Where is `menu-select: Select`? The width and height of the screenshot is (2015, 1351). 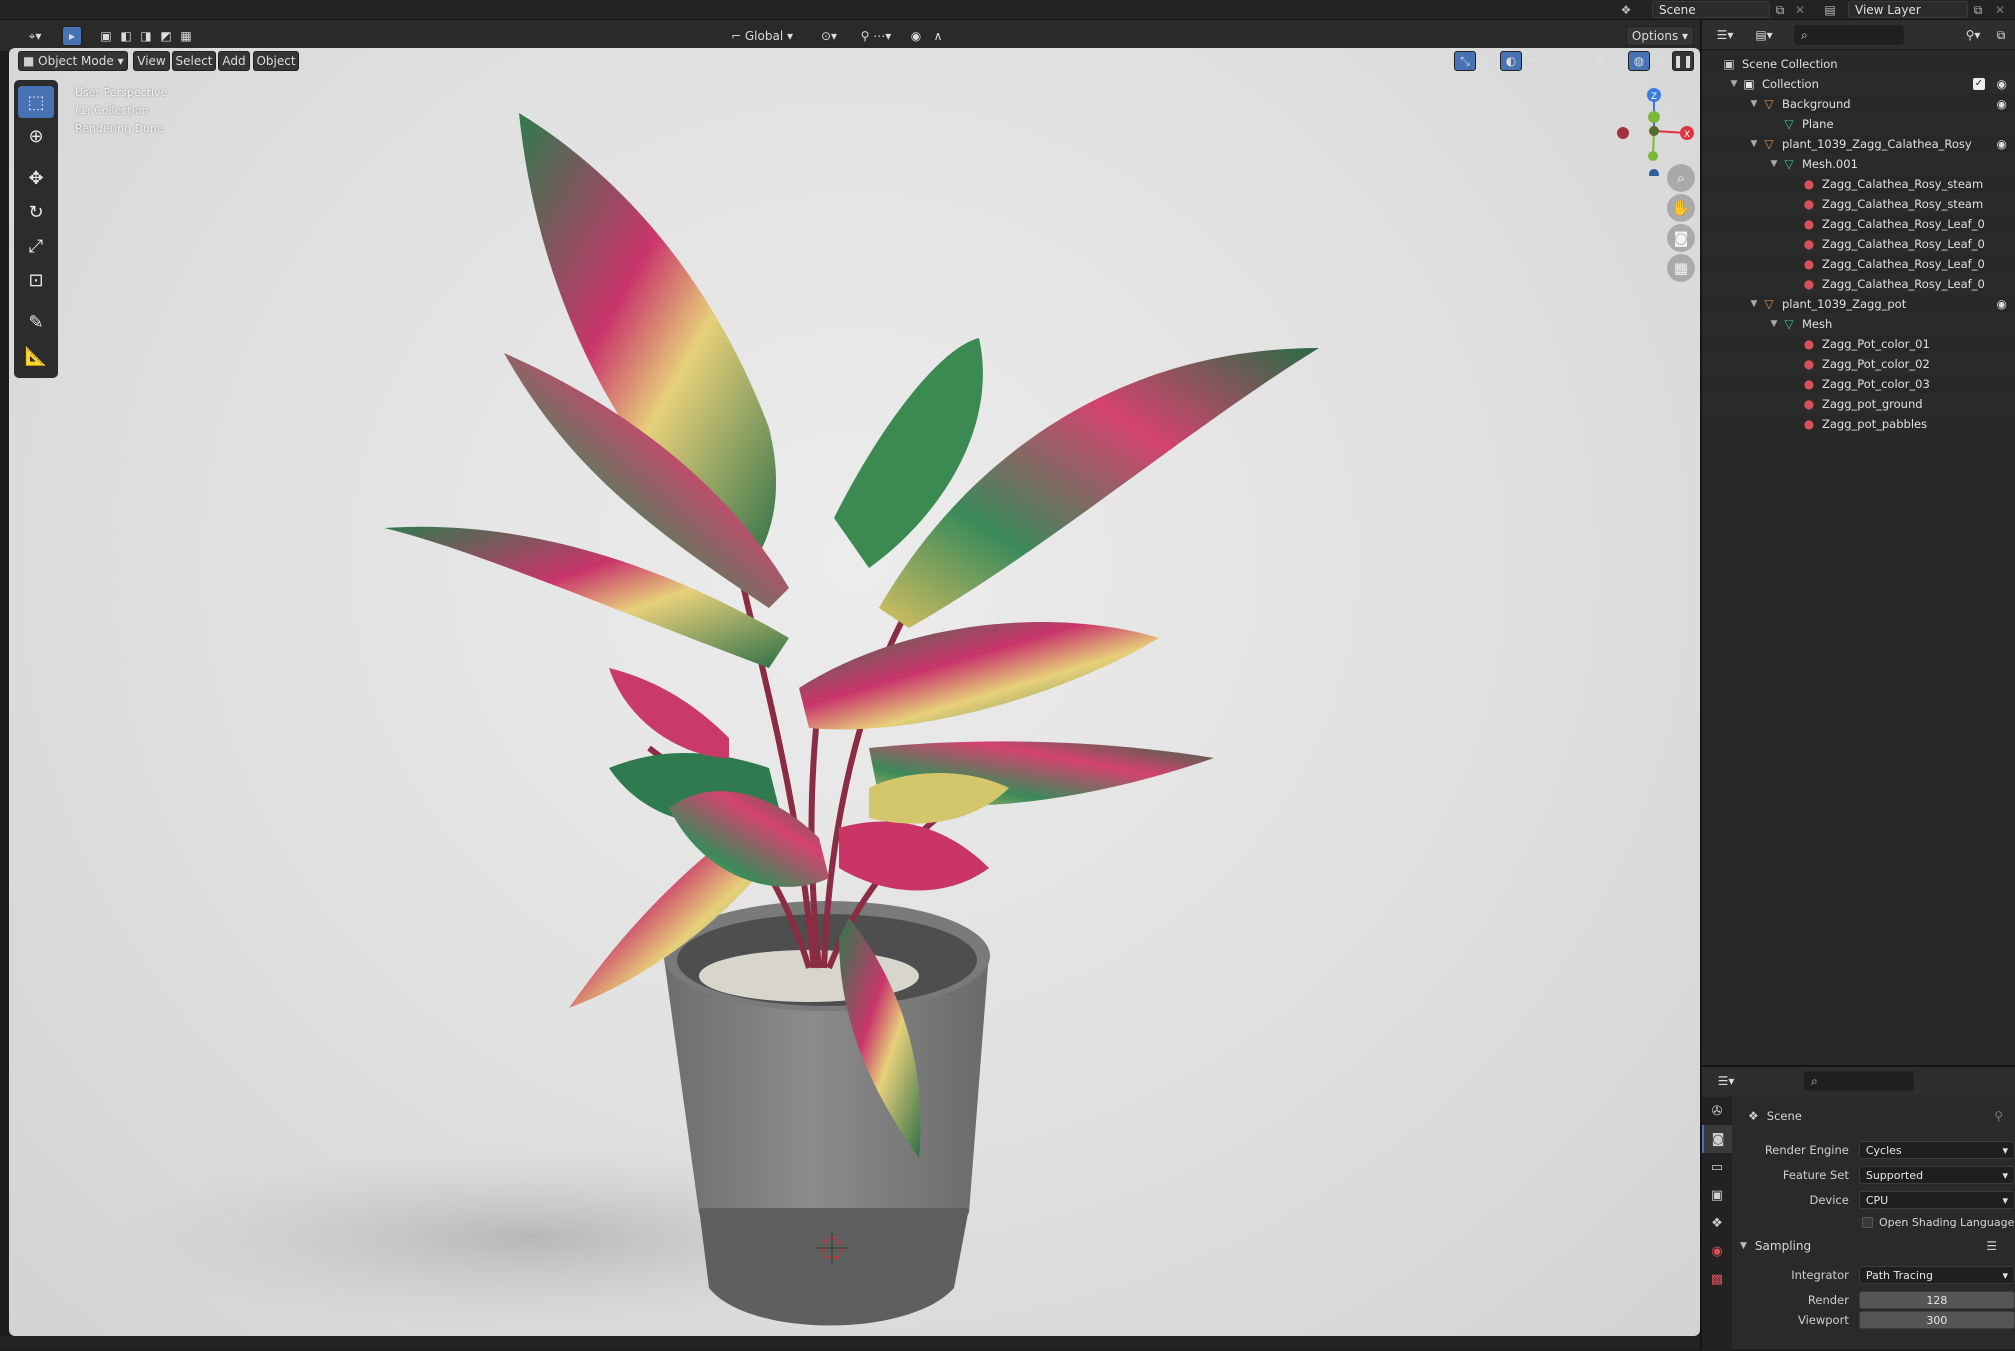 menu-select: Select is located at coordinates (194, 61).